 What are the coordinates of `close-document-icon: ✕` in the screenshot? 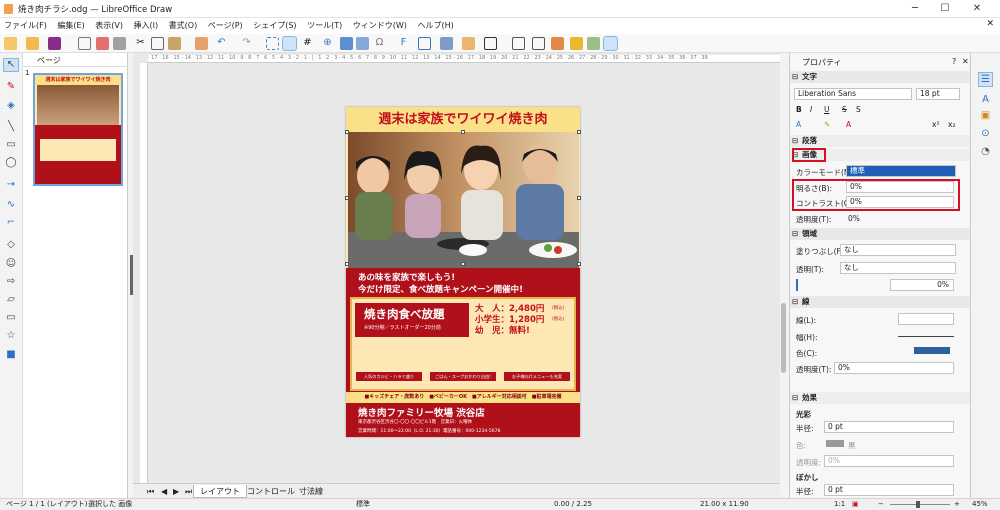 It's located at (990, 24).